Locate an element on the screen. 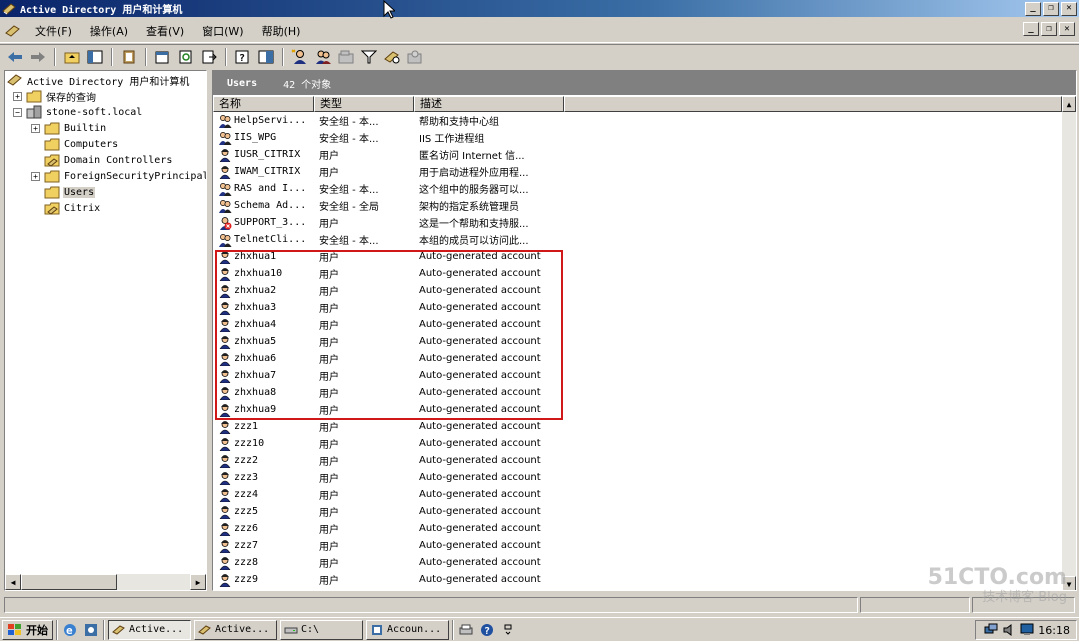 This screenshot has height=641, width=1079. mdi-close-button: ✕ is located at coordinates (1067, 29).